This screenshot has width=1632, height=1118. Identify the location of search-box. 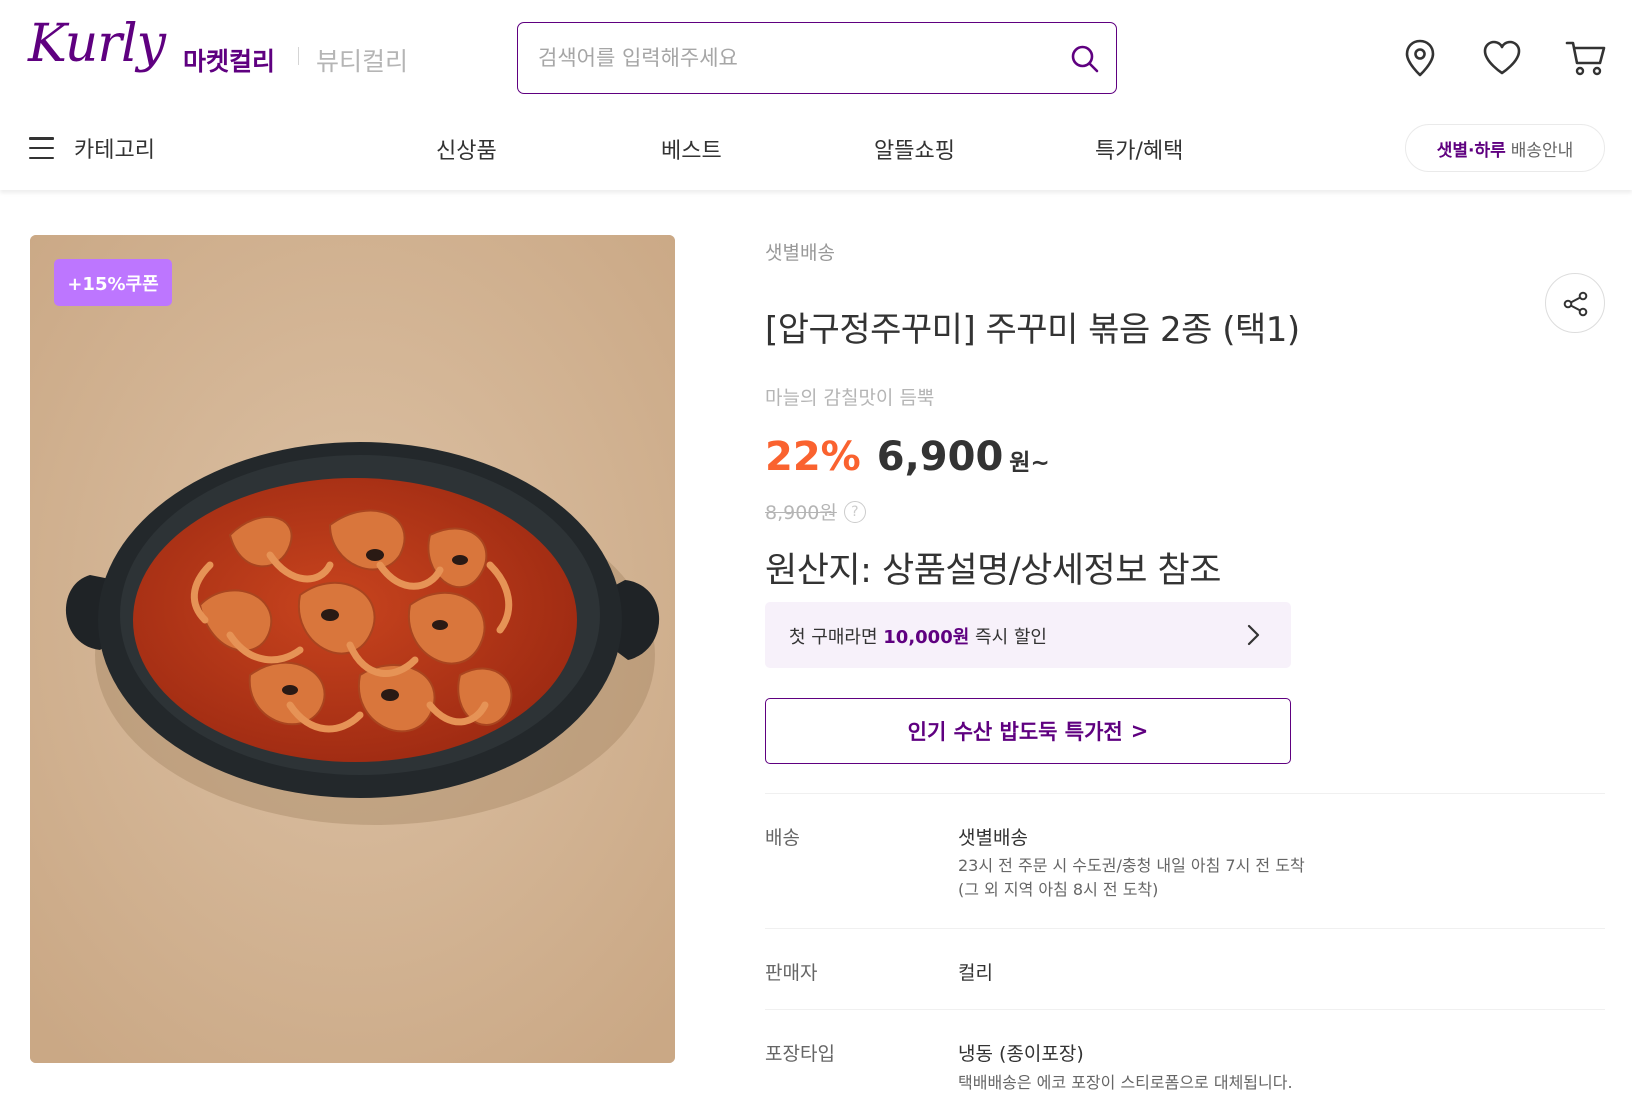
(817, 58).